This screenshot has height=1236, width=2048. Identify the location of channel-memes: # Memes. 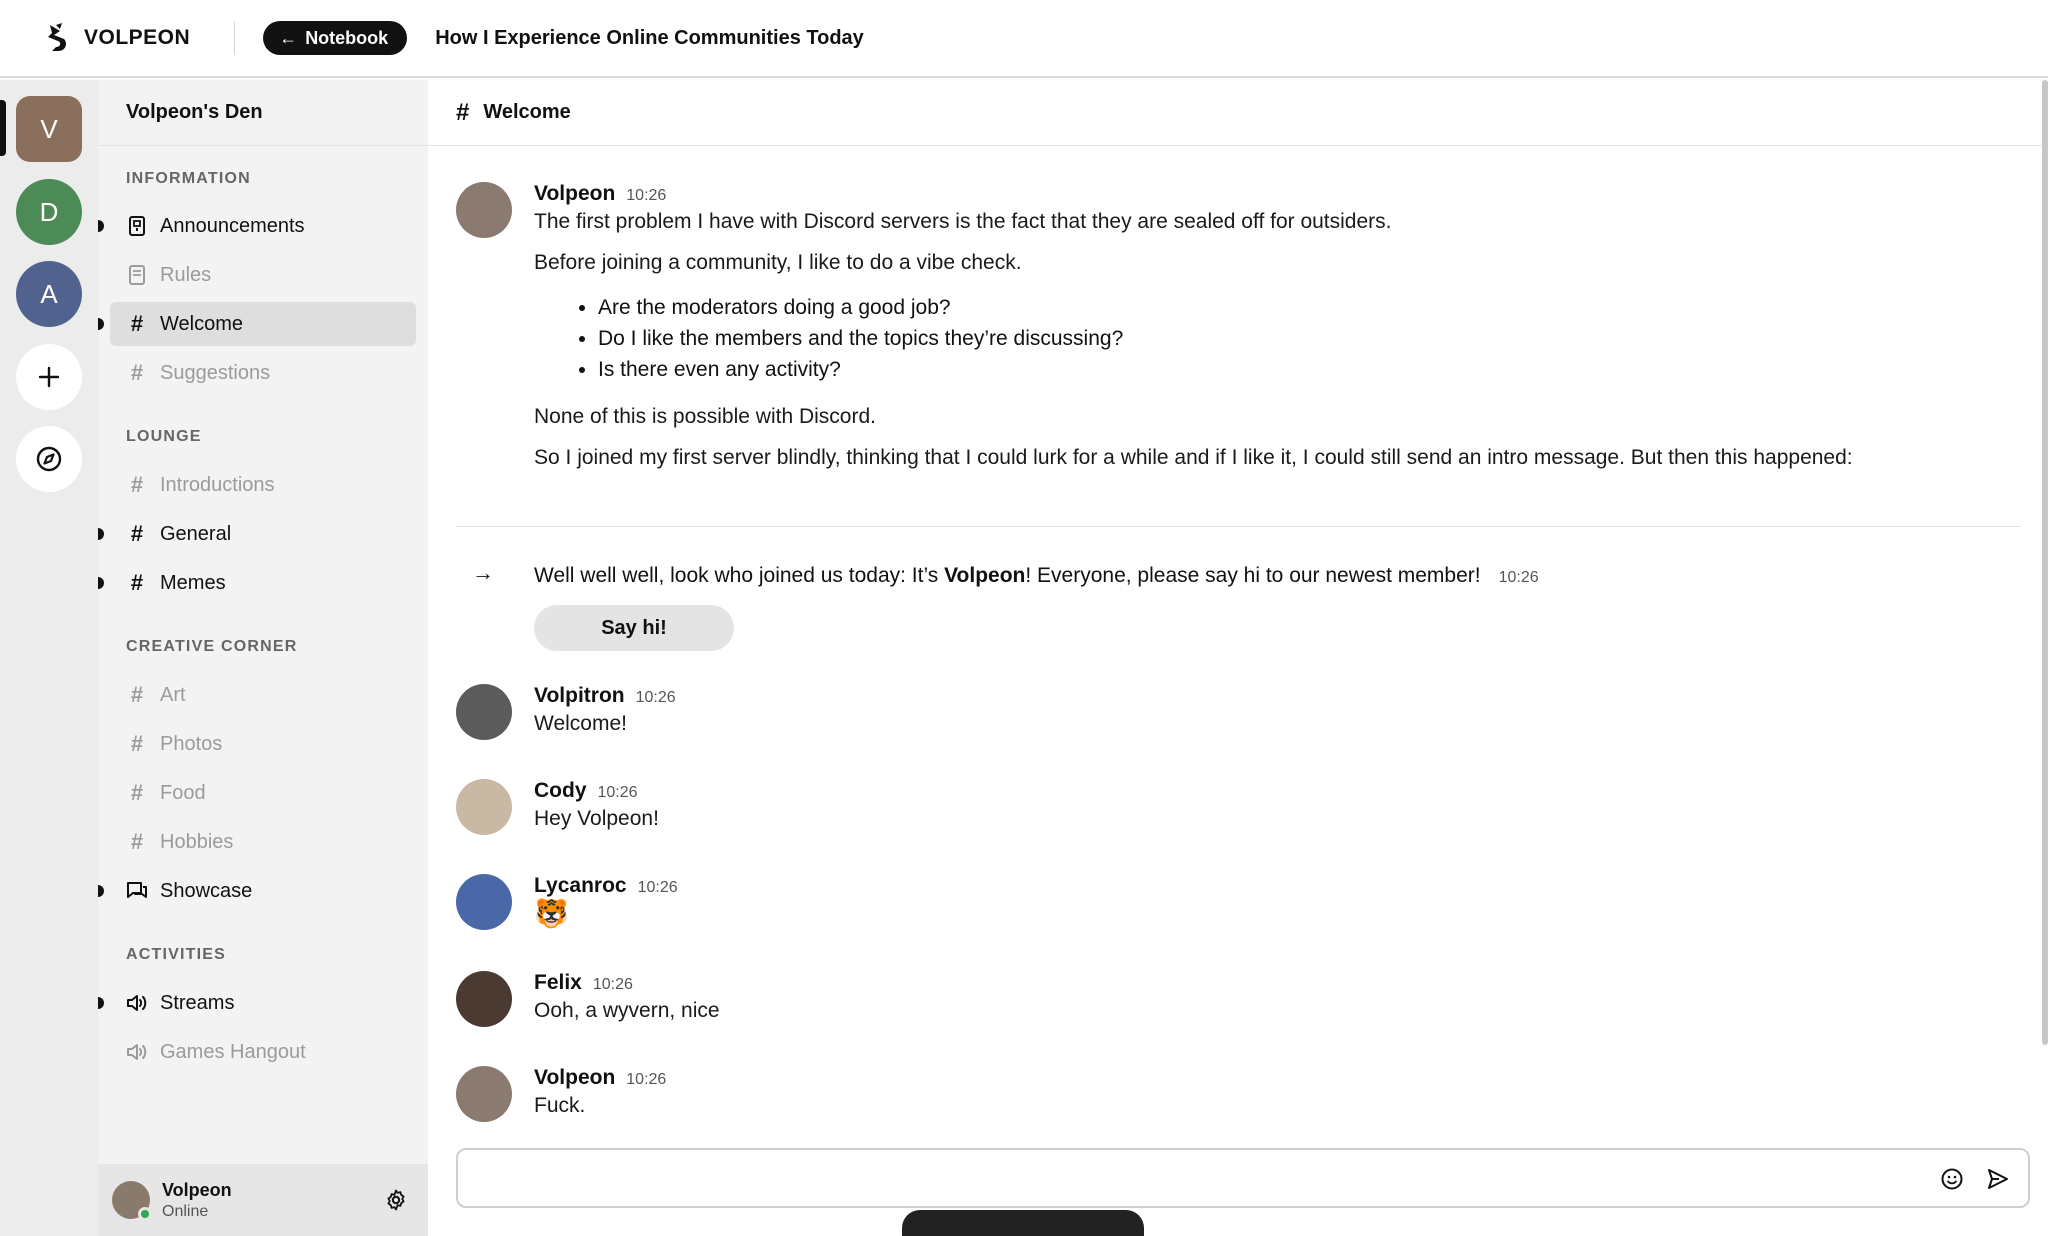
(257, 583).